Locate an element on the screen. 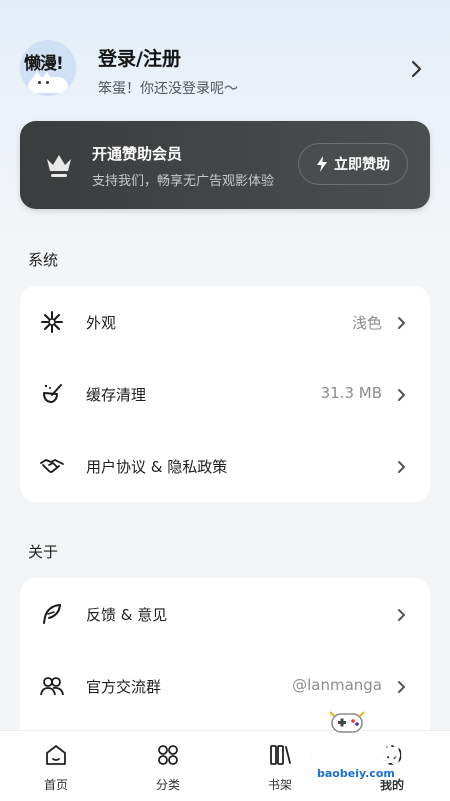  avatar: 懒漫! is located at coordinates (48, 68).